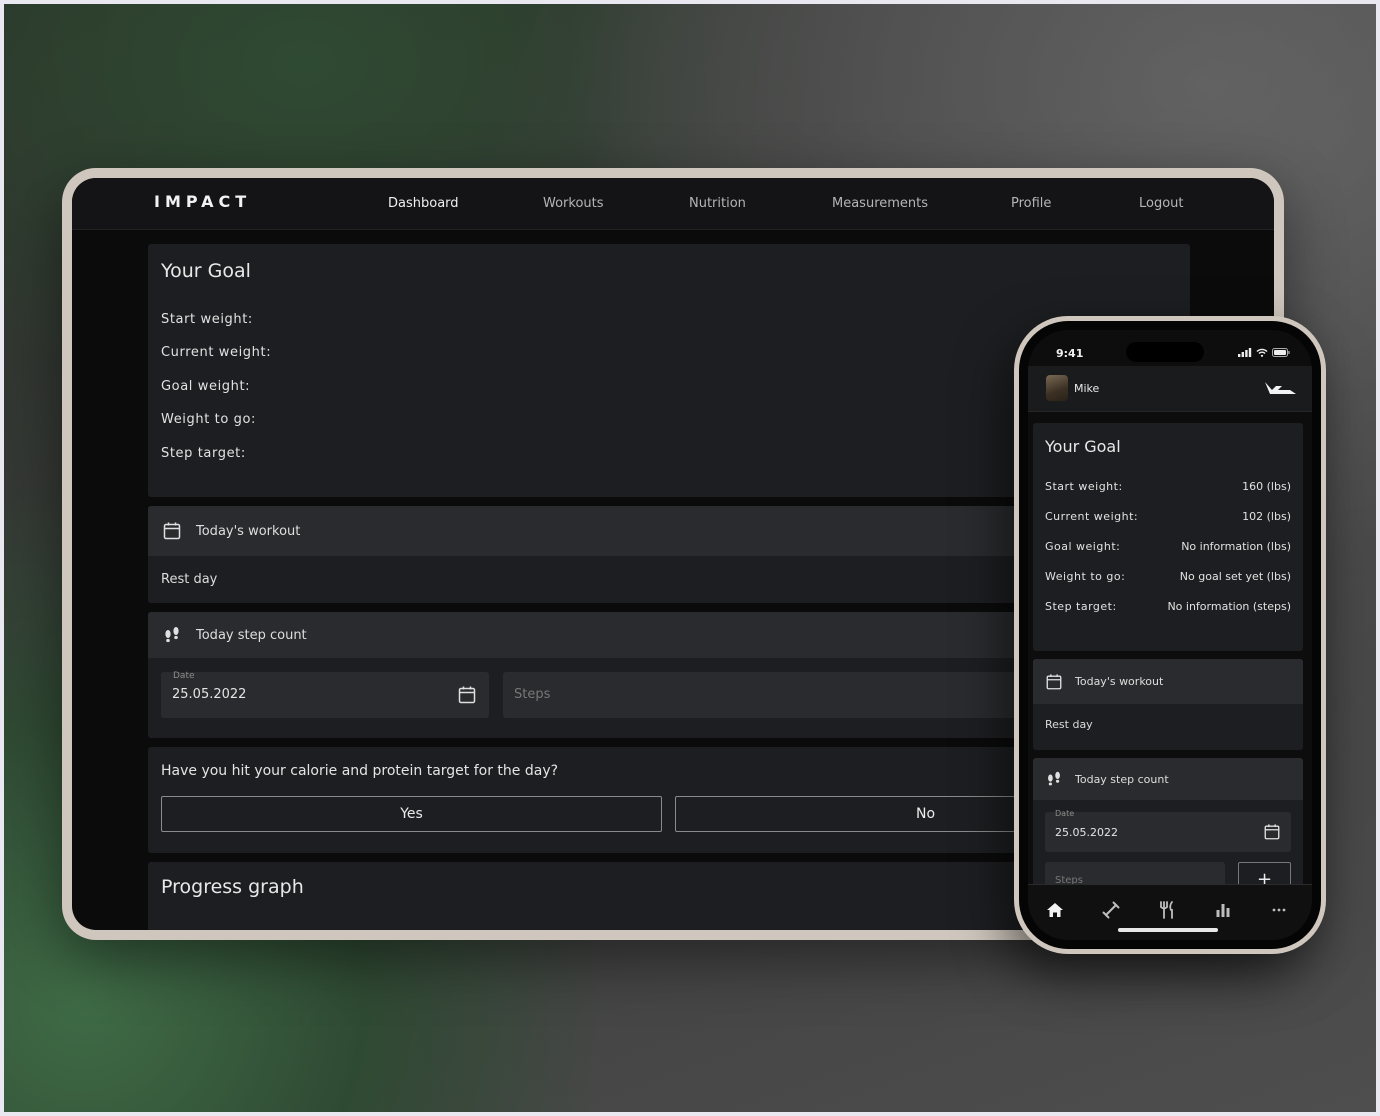  I want to click on yes-button: Yes, so click(411, 814).